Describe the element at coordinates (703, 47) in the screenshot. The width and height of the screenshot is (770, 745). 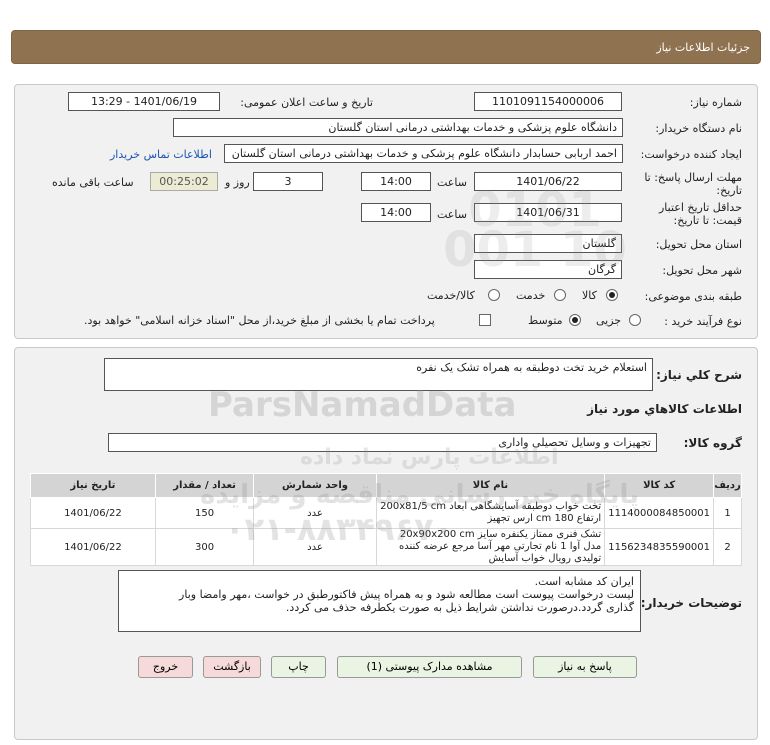
I see `page-title: جزئیات اطلاعات نیاز` at that location.